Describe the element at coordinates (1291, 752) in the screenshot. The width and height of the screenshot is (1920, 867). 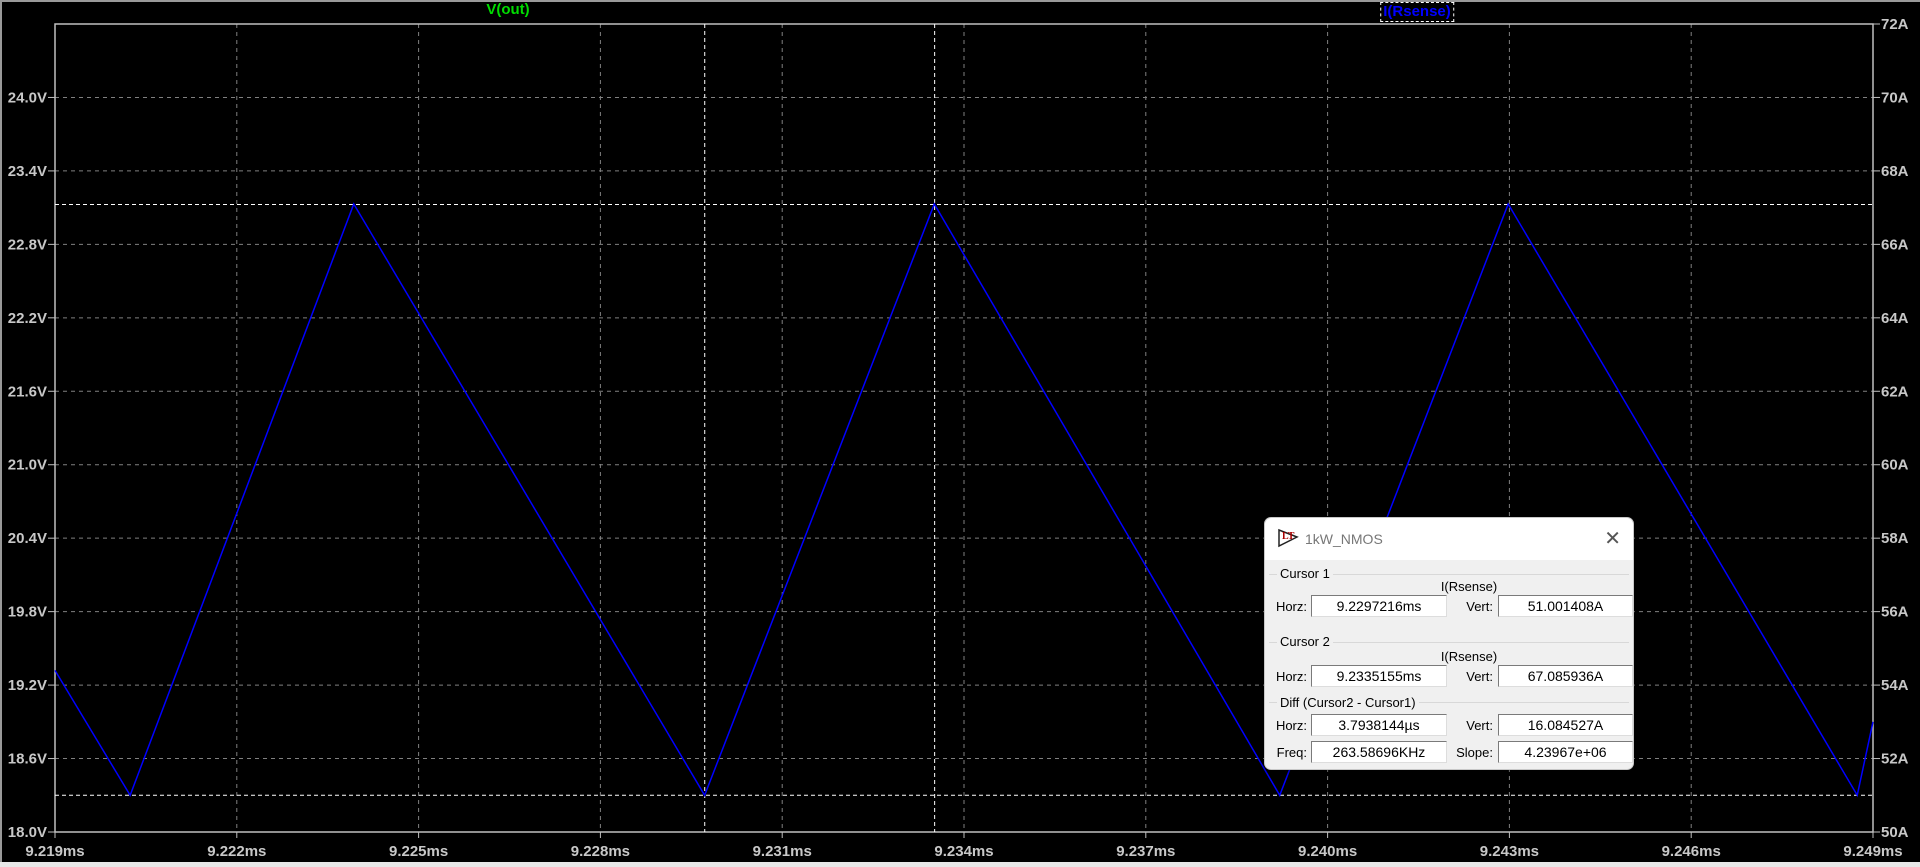
I see `freq-label: Freq:` at that location.